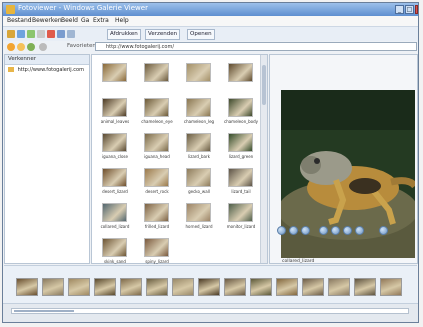 This screenshot has width=423, height=327. Describe the element at coordinates (157, 121) in the screenshot. I see `thumbnail-label: chameleon_eye` at that location.